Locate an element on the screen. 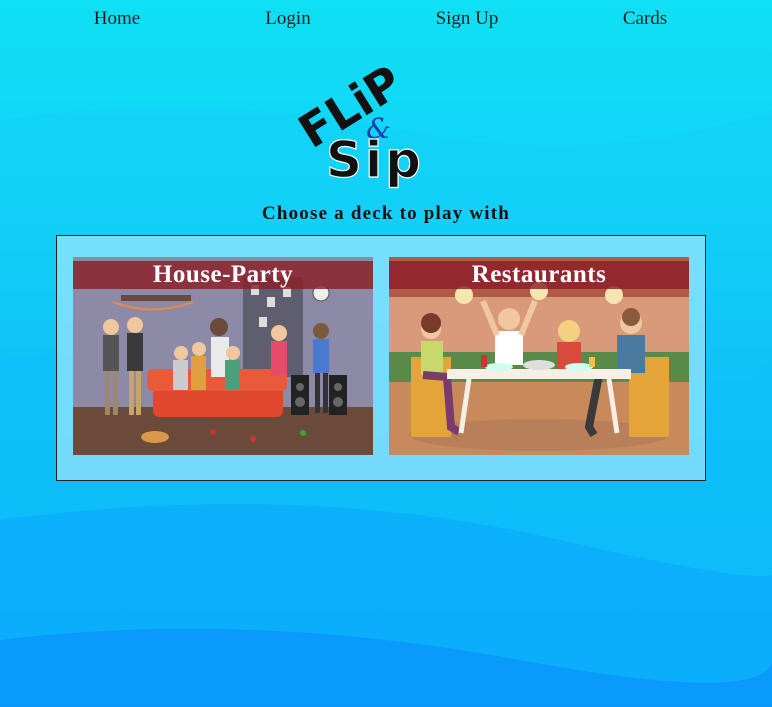 The height and width of the screenshot is (707, 772). nav-cards-link: Cards is located at coordinates (645, 19).